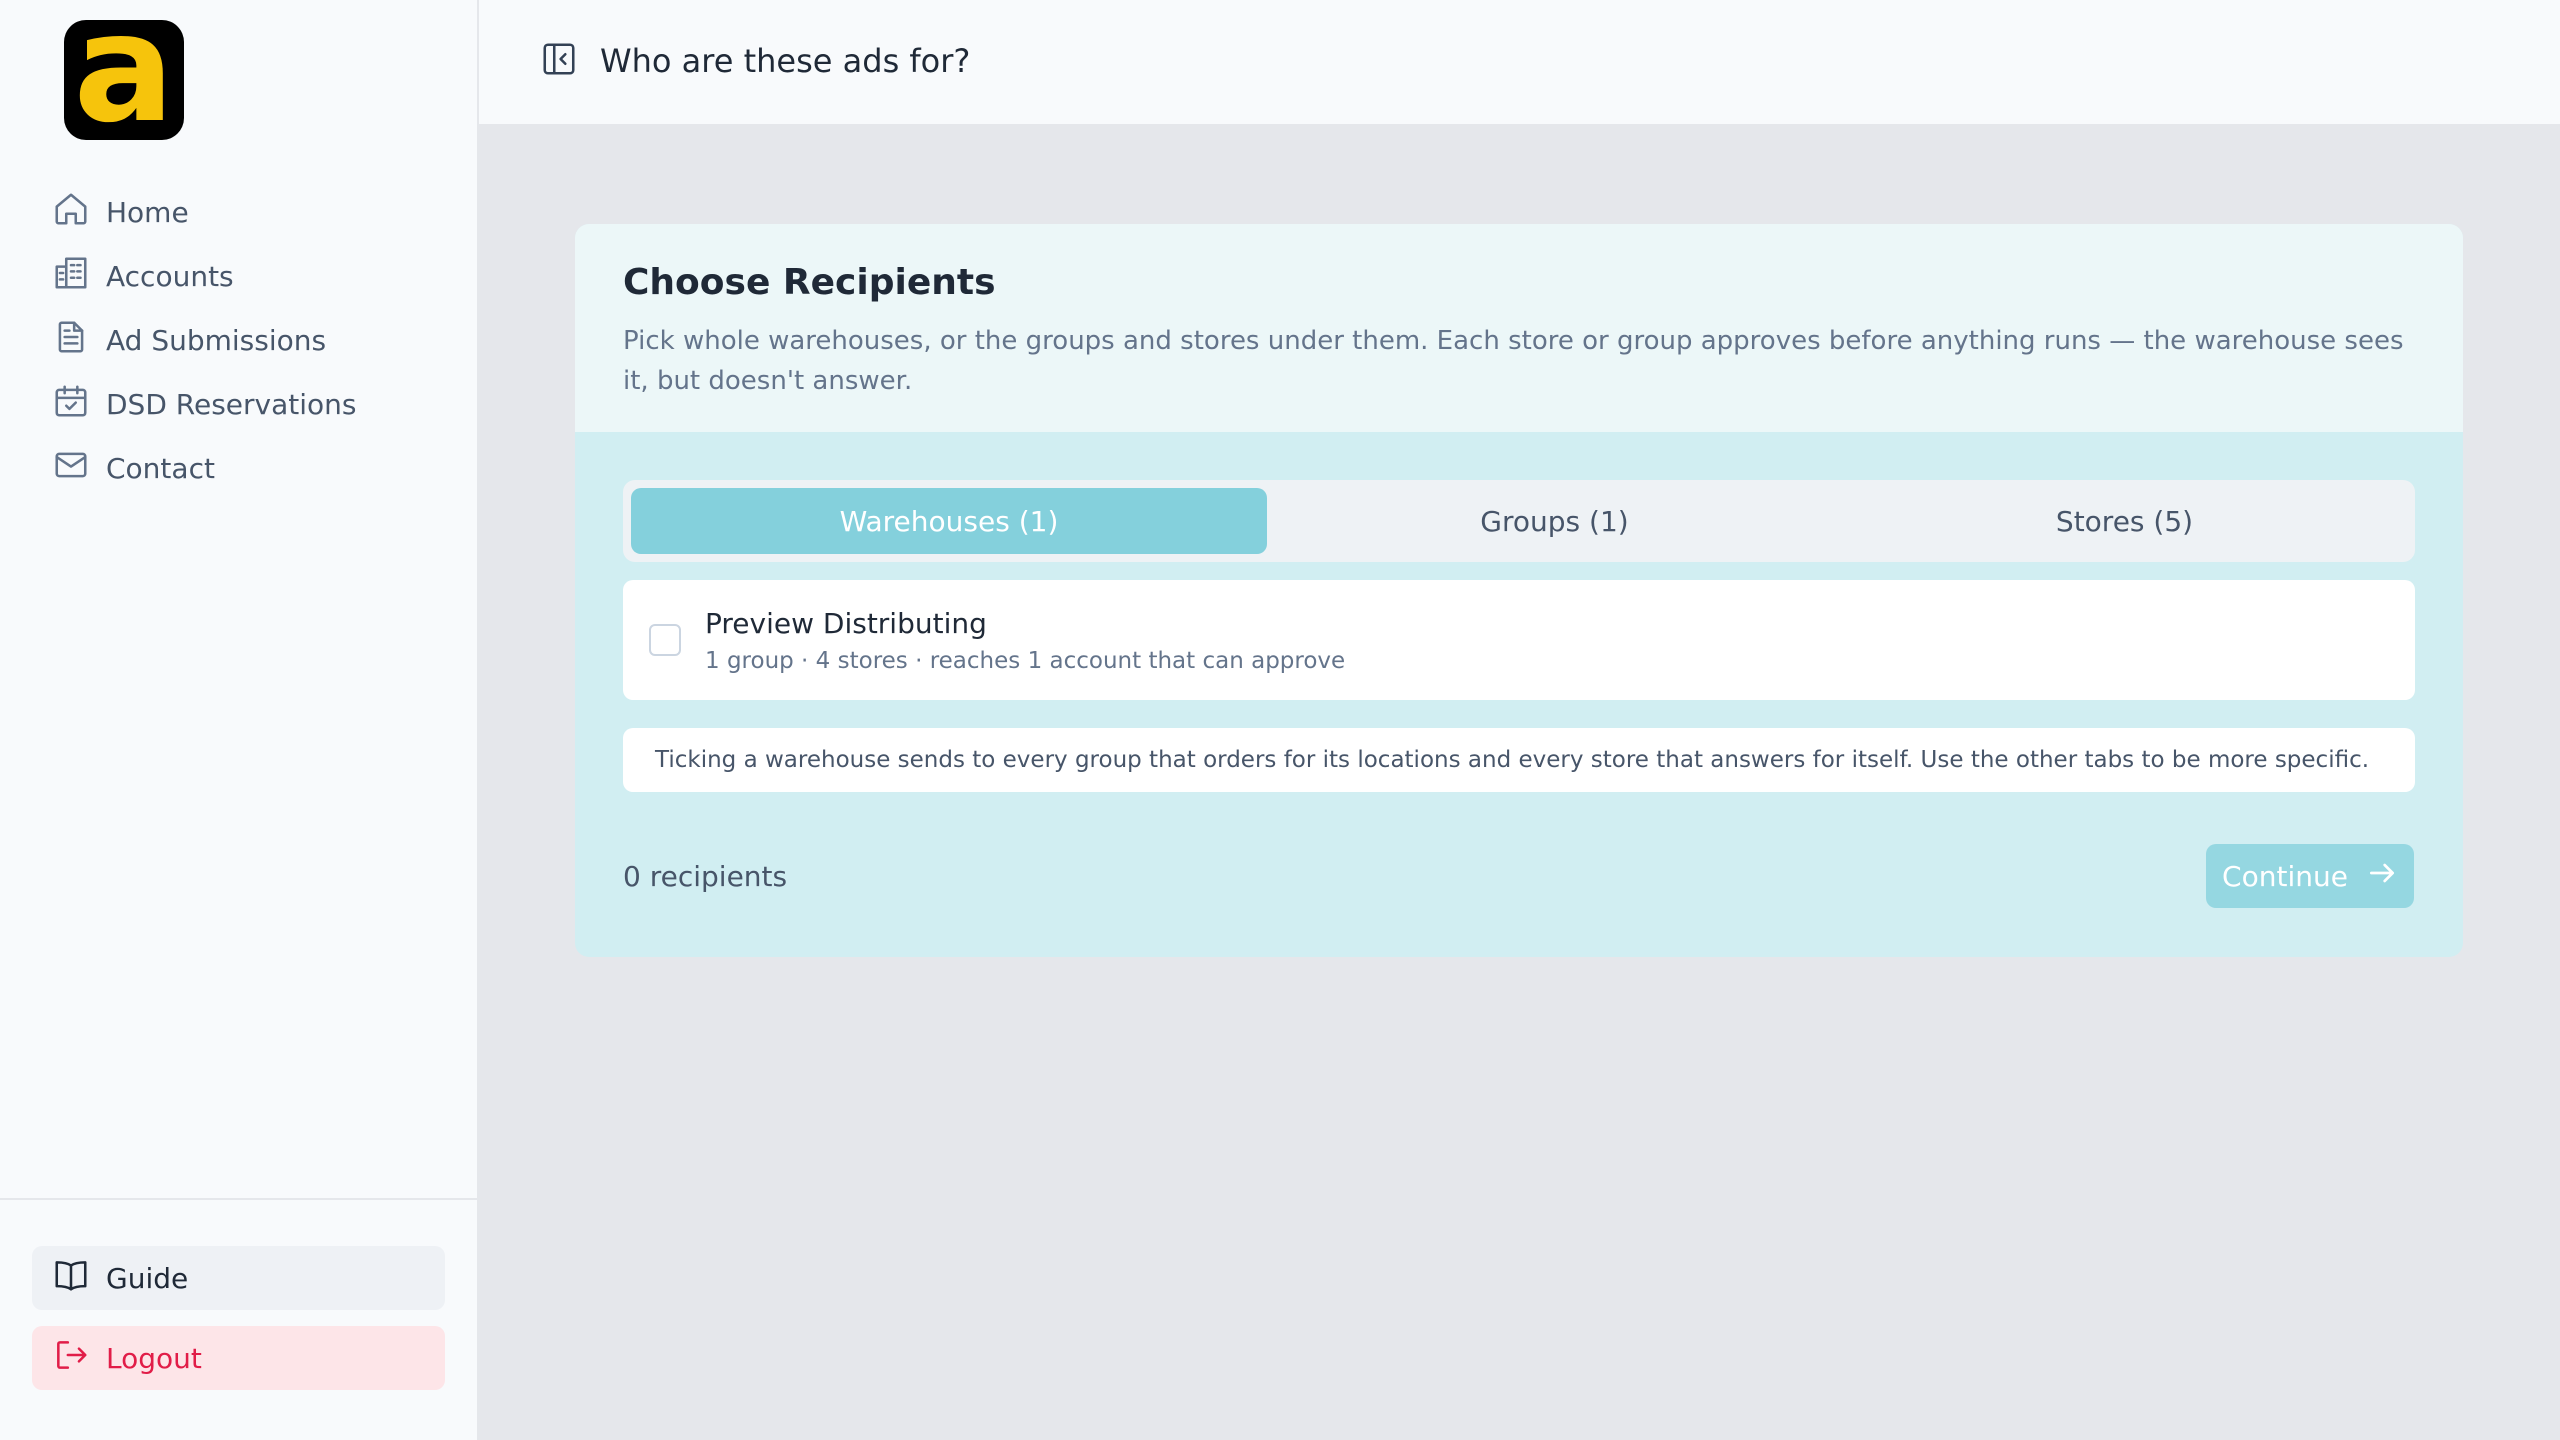 The image size is (2560, 1440). What do you see at coordinates (252, 212) in the screenshot?
I see `sidebar-item-home: Home` at bounding box center [252, 212].